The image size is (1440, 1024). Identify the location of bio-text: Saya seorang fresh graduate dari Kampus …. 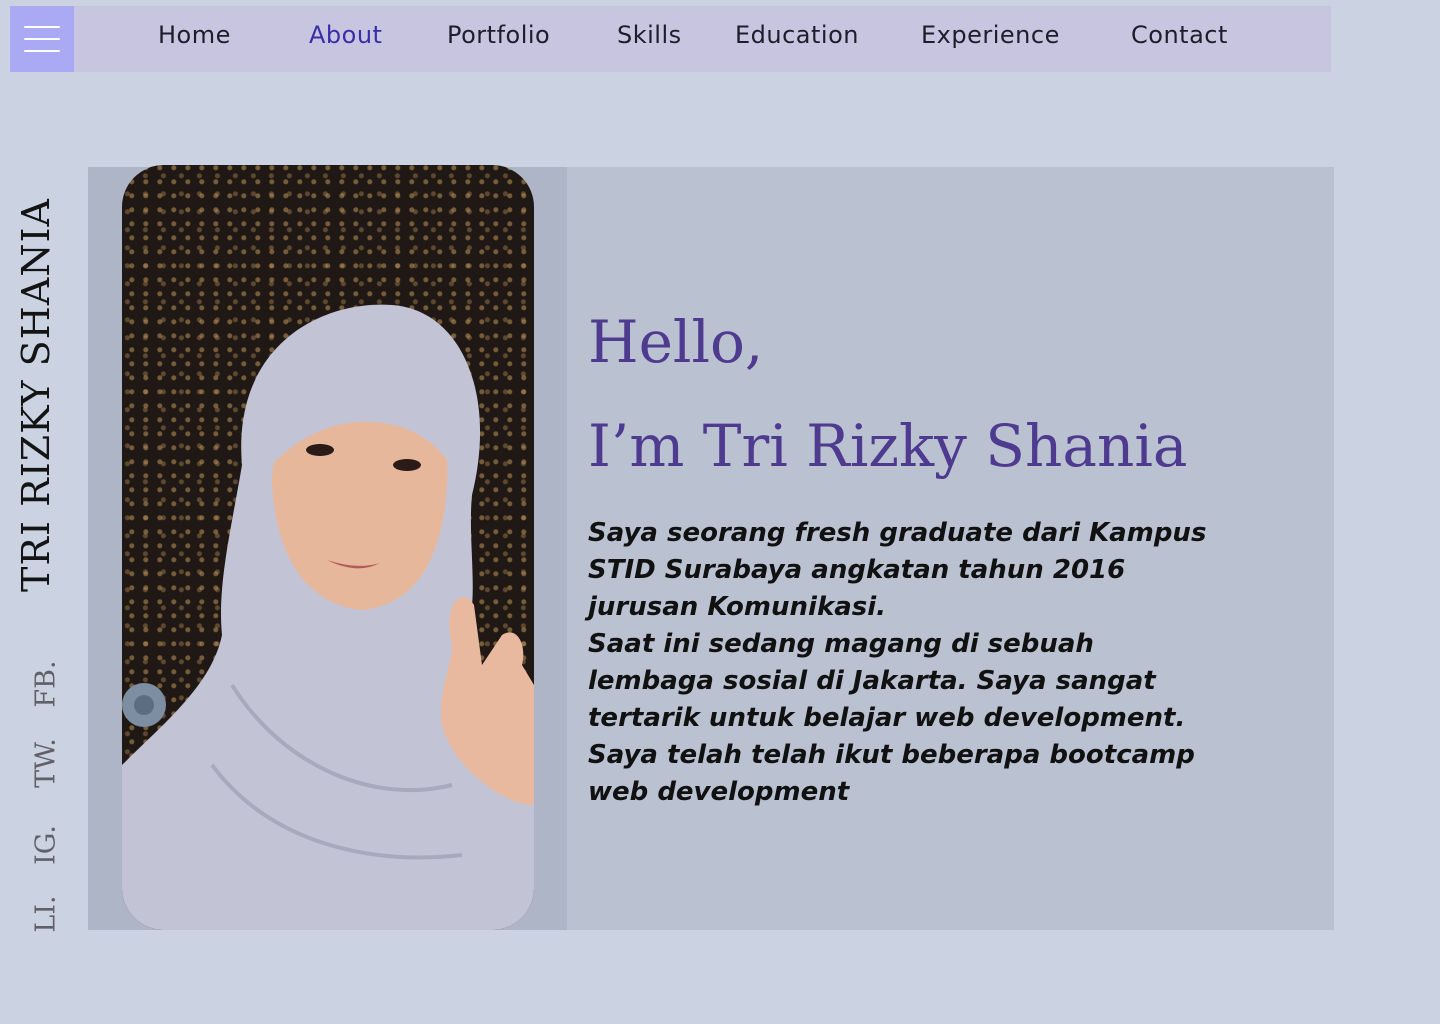
(908, 663).